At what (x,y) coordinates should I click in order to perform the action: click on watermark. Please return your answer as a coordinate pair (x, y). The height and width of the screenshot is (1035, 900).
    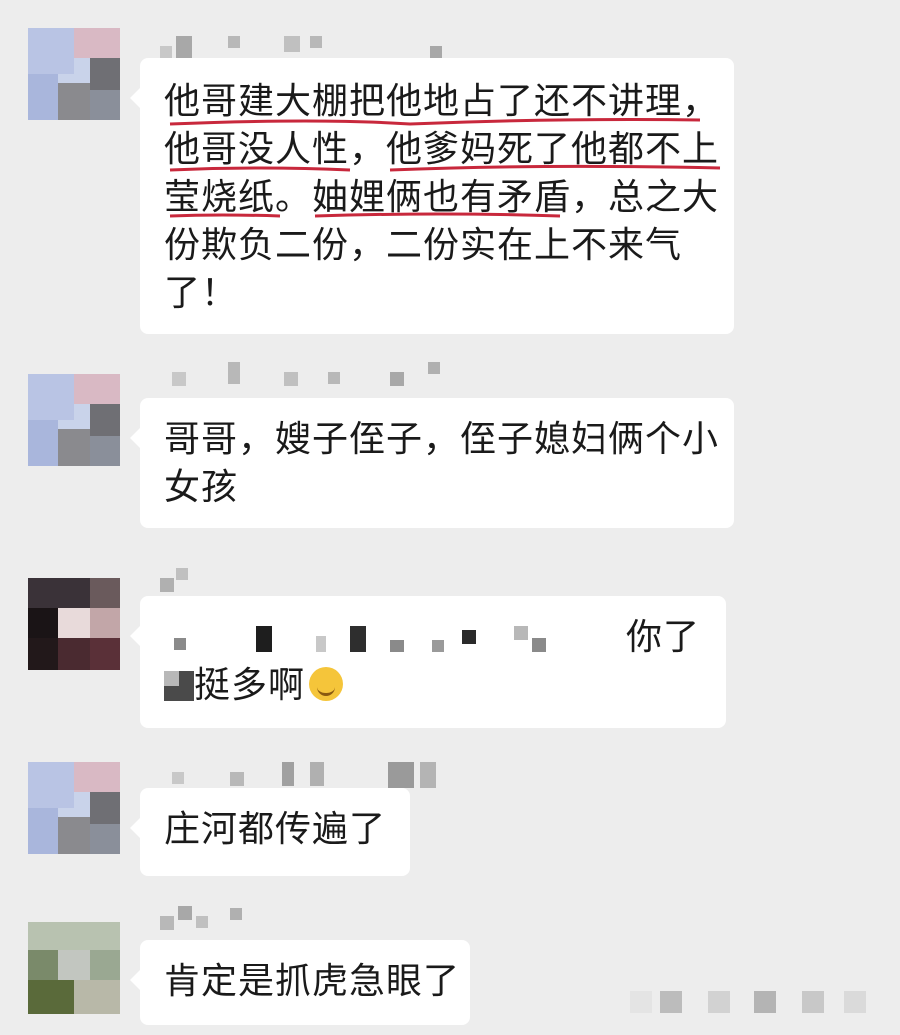
    Looking at the image, I should click on (760, 1003).